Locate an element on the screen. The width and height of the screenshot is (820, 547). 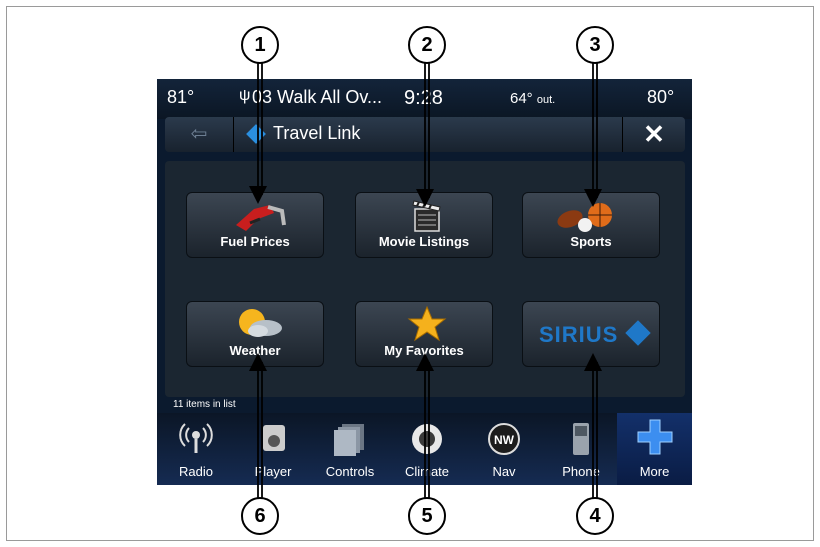
callout-4: 4 is located at coordinates (595, 516).